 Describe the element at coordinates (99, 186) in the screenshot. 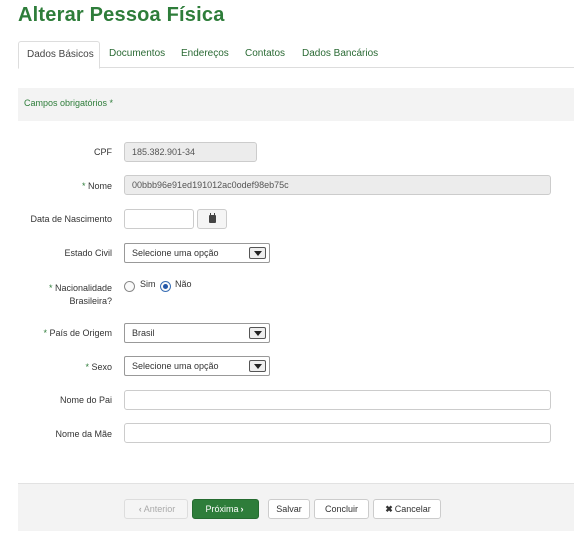

I see `nome-label-text: Nome` at that location.